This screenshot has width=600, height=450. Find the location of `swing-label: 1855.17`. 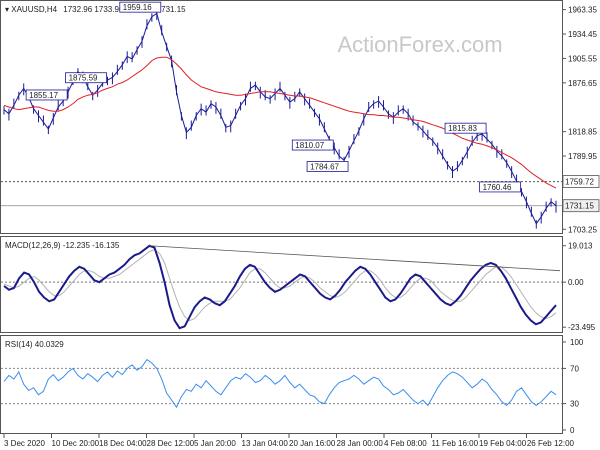

swing-label: 1855.17 is located at coordinates (46, 95).